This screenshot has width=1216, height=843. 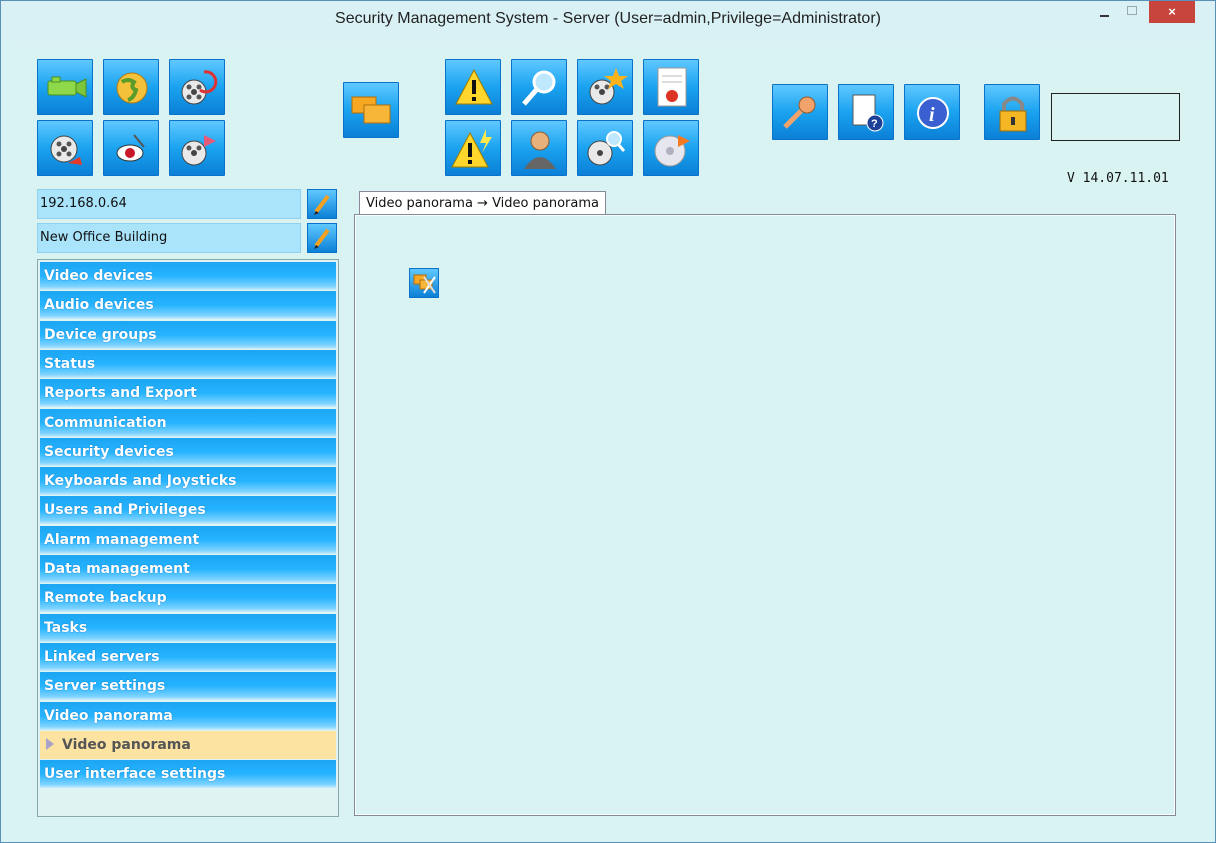 I want to click on edit-panorama-button, so click(x=424, y=283).